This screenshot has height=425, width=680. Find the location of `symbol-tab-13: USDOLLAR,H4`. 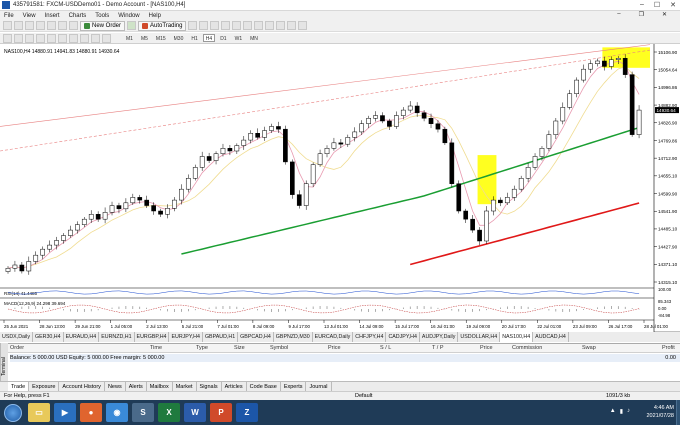

symbol-tab-13: USDOLLAR,H4 is located at coordinates (479, 337).